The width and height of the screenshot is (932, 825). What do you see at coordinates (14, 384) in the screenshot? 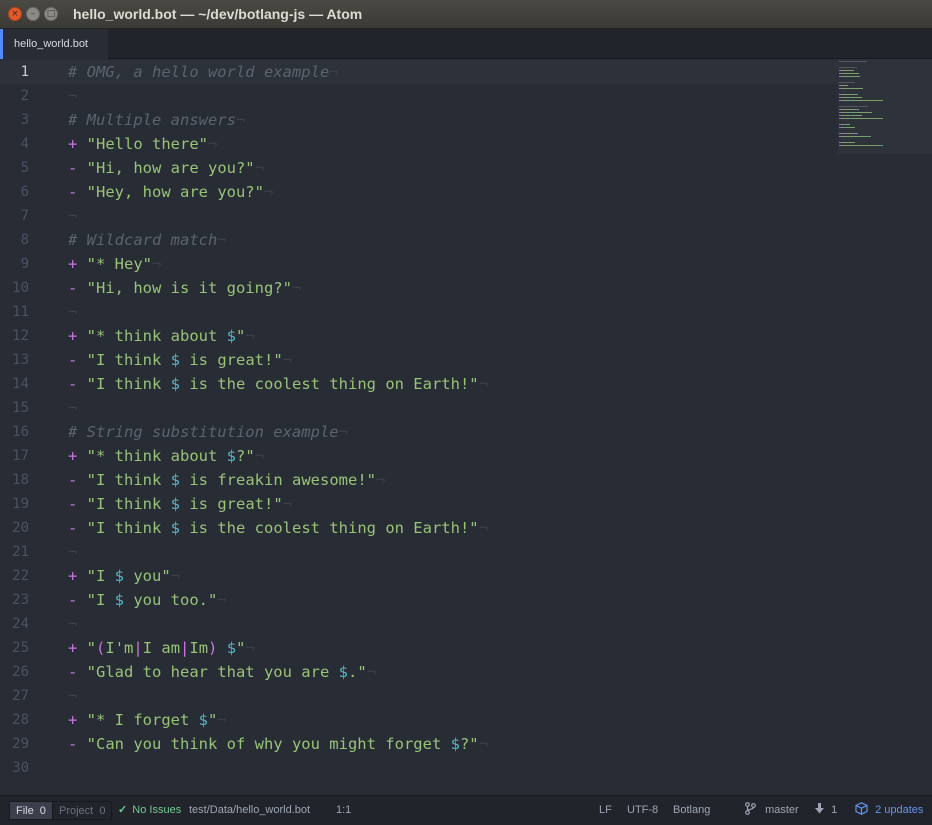
I see `line-number: 14` at bounding box center [14, 384].